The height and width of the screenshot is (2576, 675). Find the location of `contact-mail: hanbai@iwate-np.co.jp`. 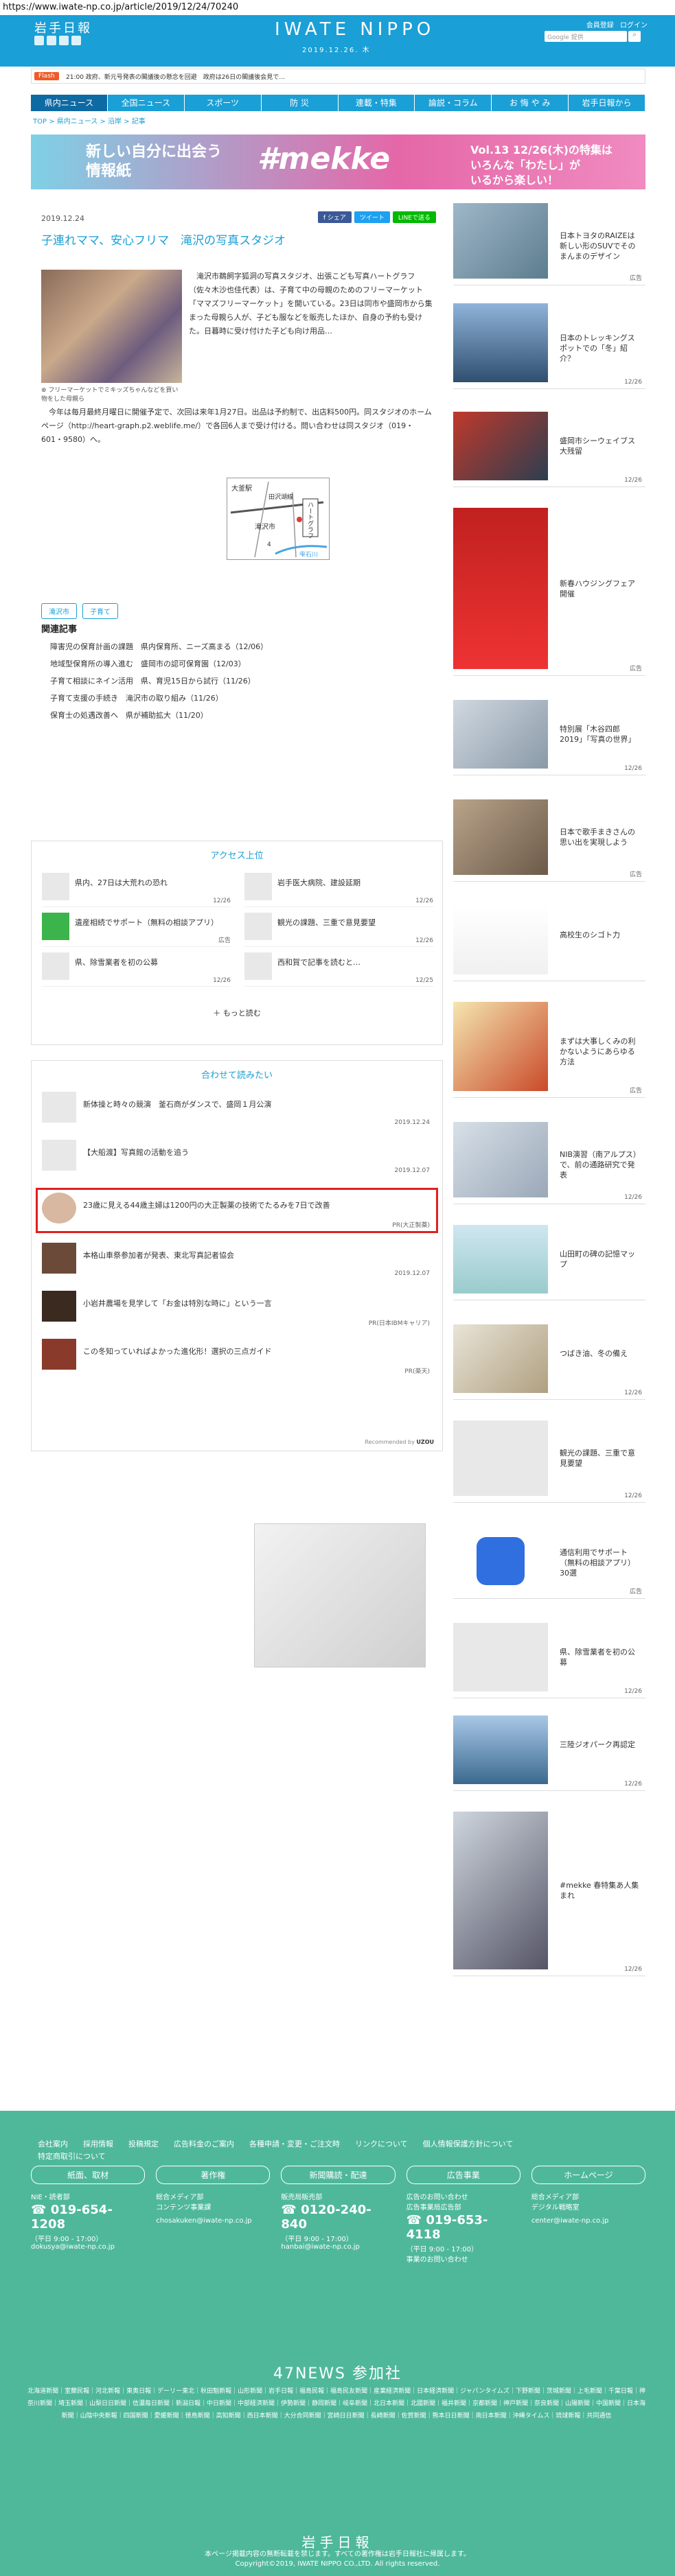

contact-mail: hanbai@iwate-np.co.jp is located at coordinates (338, 2247).